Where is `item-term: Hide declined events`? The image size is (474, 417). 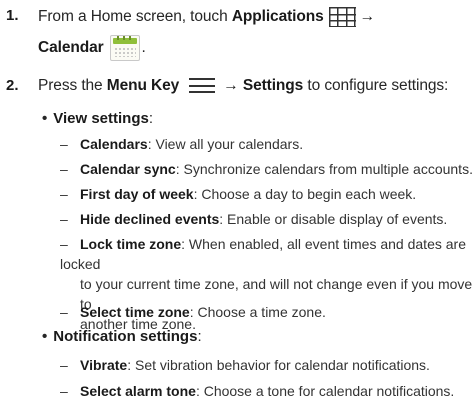 item-term: Hide declined events is located at coordinates (150, 219).